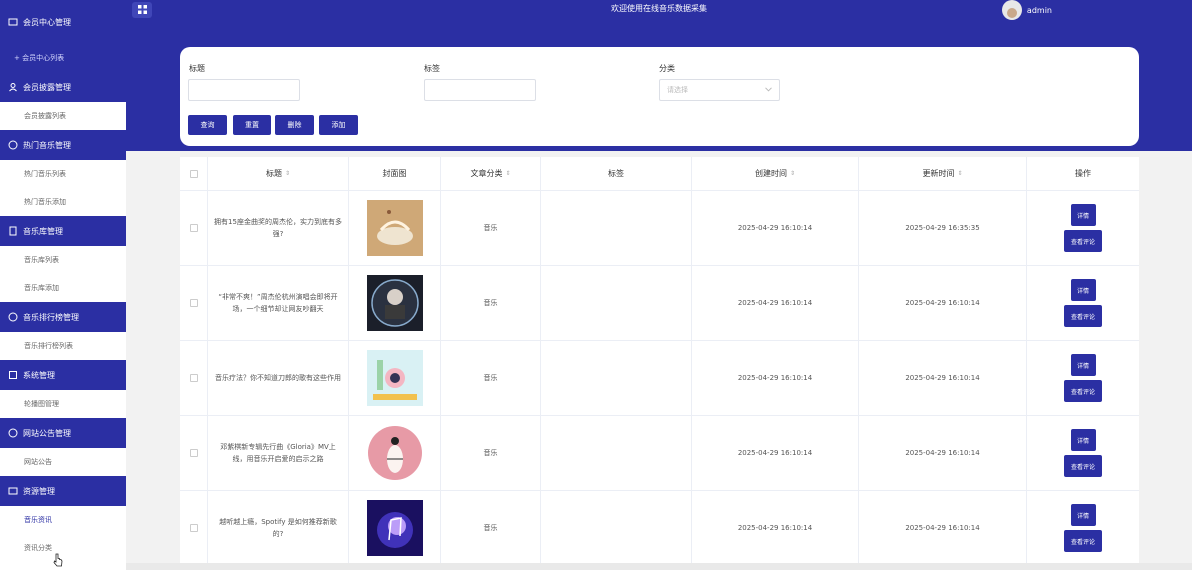 The width and height of the screenshot is (1192, 570). Describe the element at coordinates (252, 125) in the screenshot. I see `reset-button: 重置` at that location.